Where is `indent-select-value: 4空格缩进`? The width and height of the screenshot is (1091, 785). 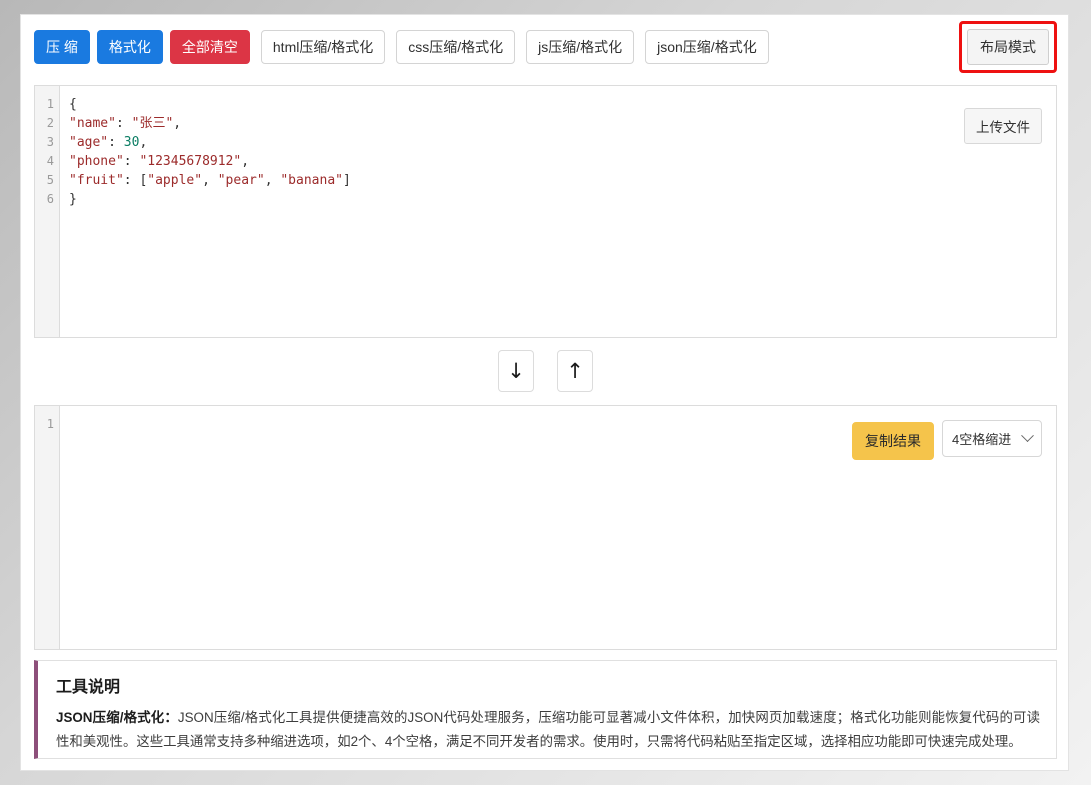
indent-select-value: 4空格缩进 is located at coordinates (982, 439).